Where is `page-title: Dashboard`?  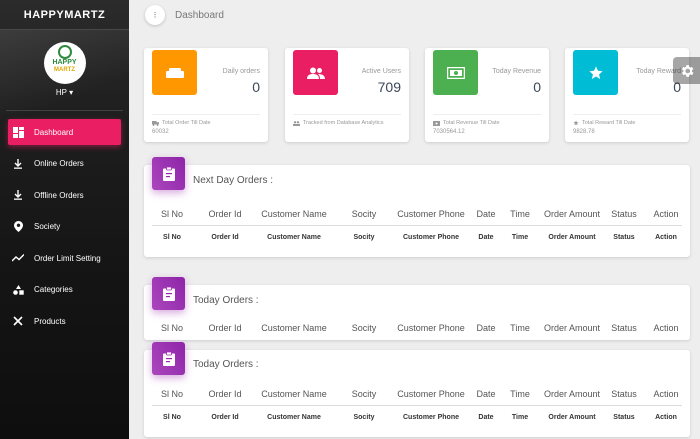 page-title: Dashboard is located at coordinates (199, 15).